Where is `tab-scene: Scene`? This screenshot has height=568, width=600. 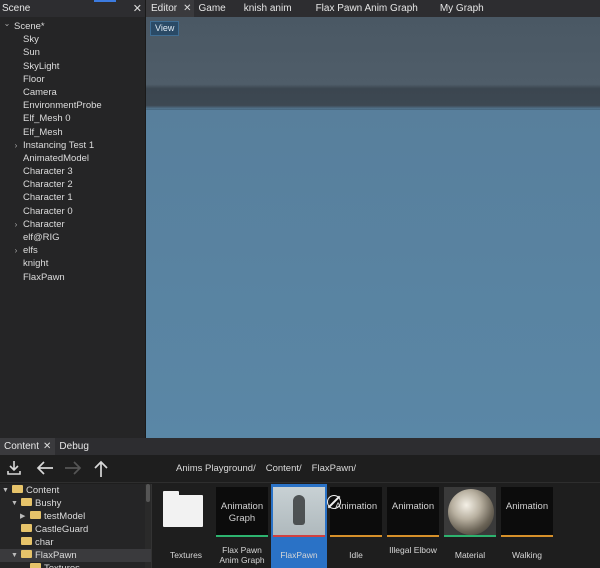
tab-scene: Scene is located at coordinates (17, 8).